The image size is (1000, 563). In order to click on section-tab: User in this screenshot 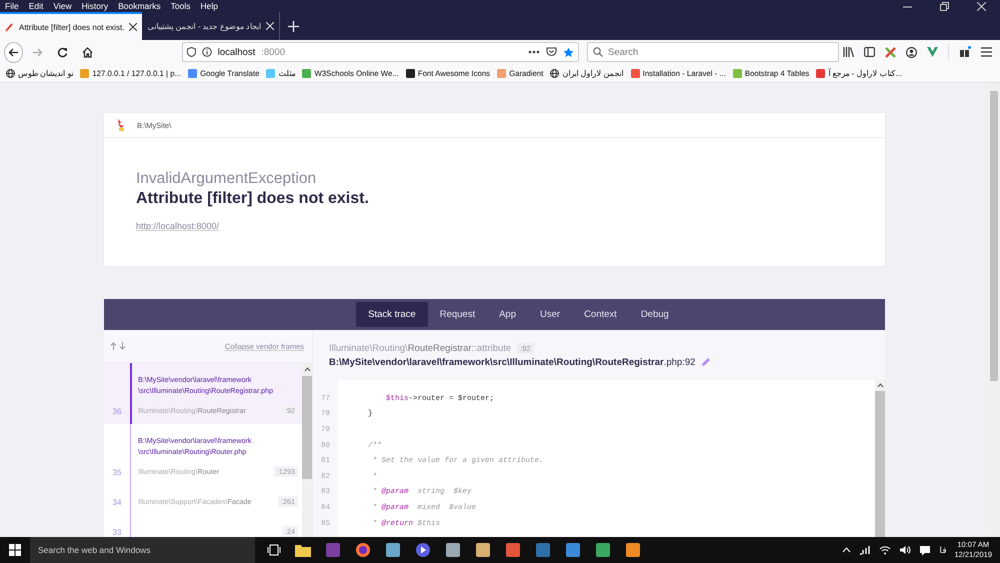, I will do `click(550, 314)`.